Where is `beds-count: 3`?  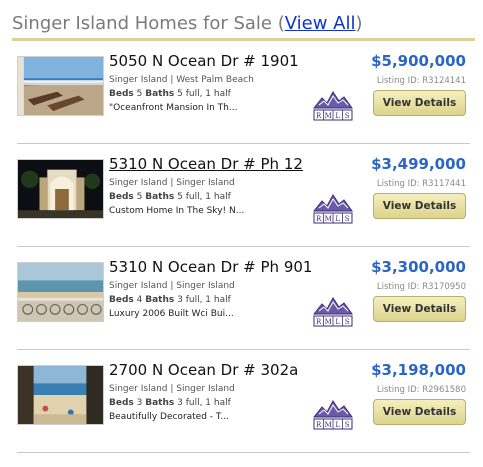
beds-count: 3 is located at coordinates (139, 403).